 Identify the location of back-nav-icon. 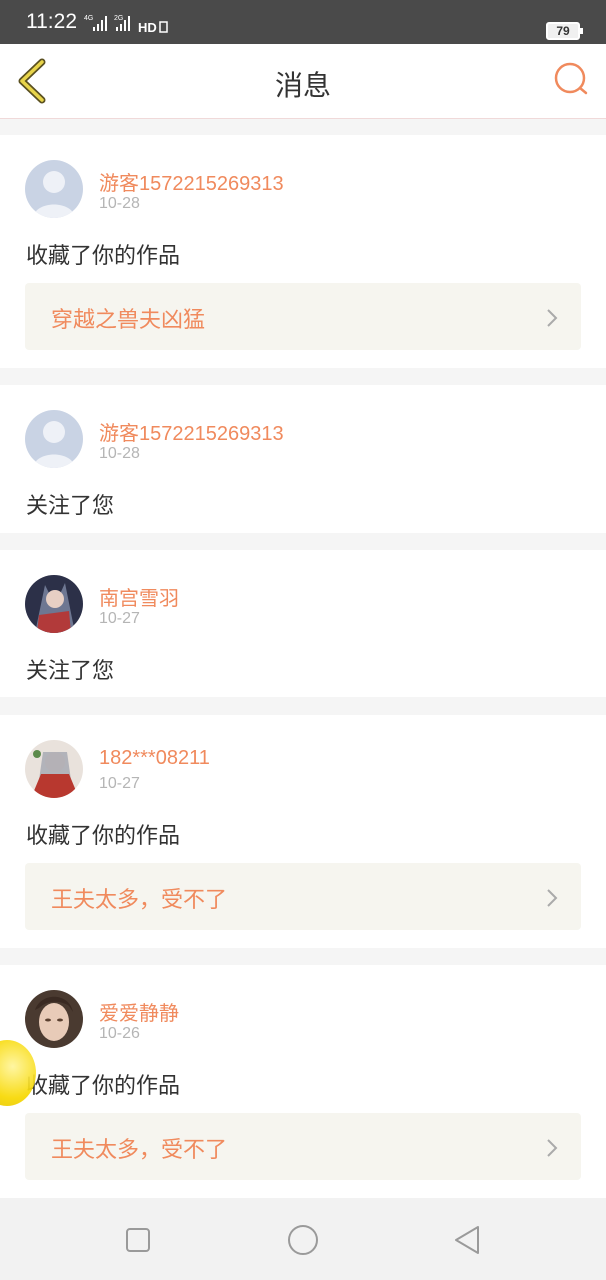
(468, 1240).